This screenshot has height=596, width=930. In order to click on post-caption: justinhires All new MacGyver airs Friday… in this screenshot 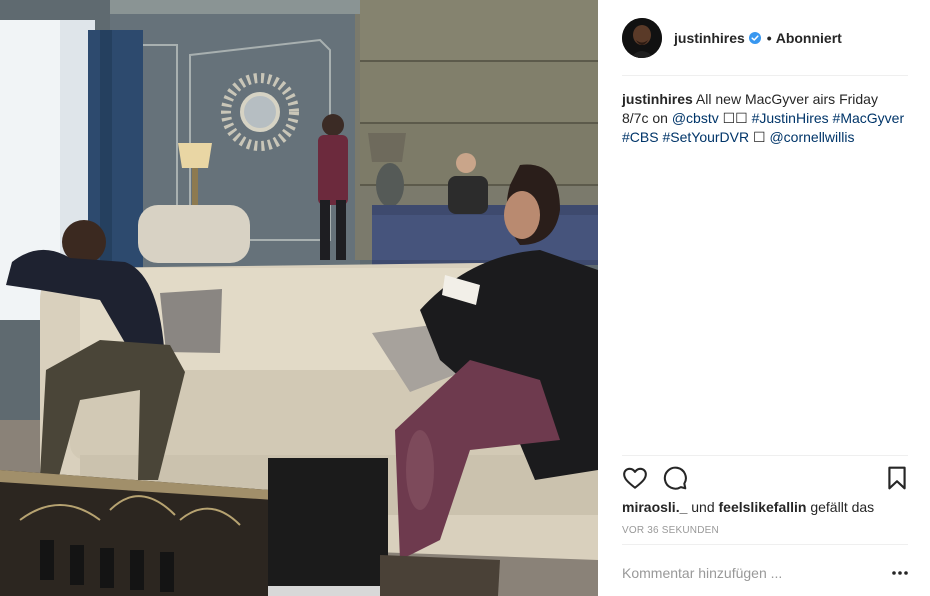, I will do `click(765, 118)`.